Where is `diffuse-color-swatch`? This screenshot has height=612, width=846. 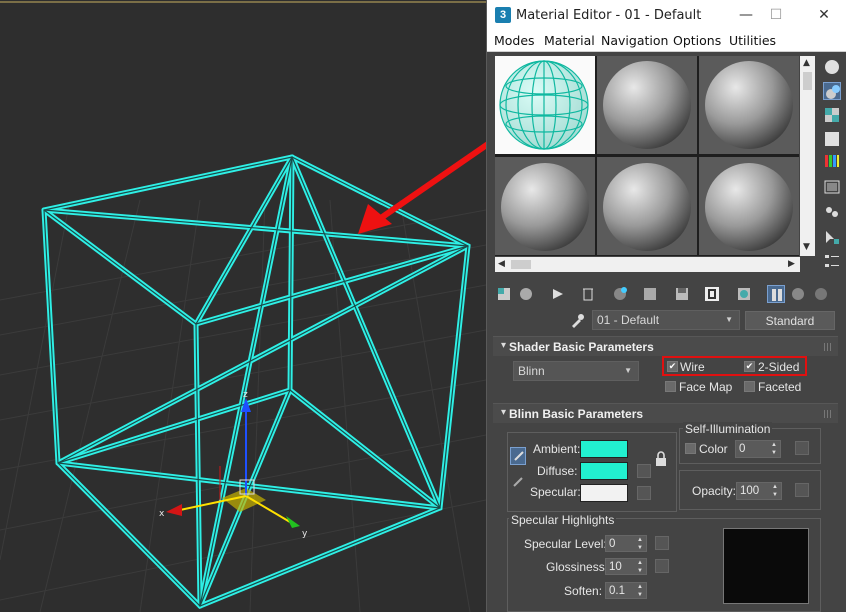 diffuse-color-swatch is located at coordinates (604, 471).